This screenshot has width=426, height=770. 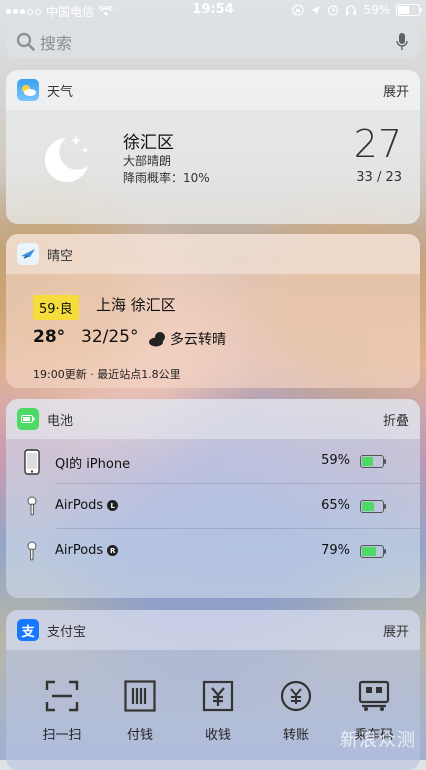 What do you see at coordinates (62, 696) in the screenshot?
I see `scan-icon` at bounding box center [62, 696].